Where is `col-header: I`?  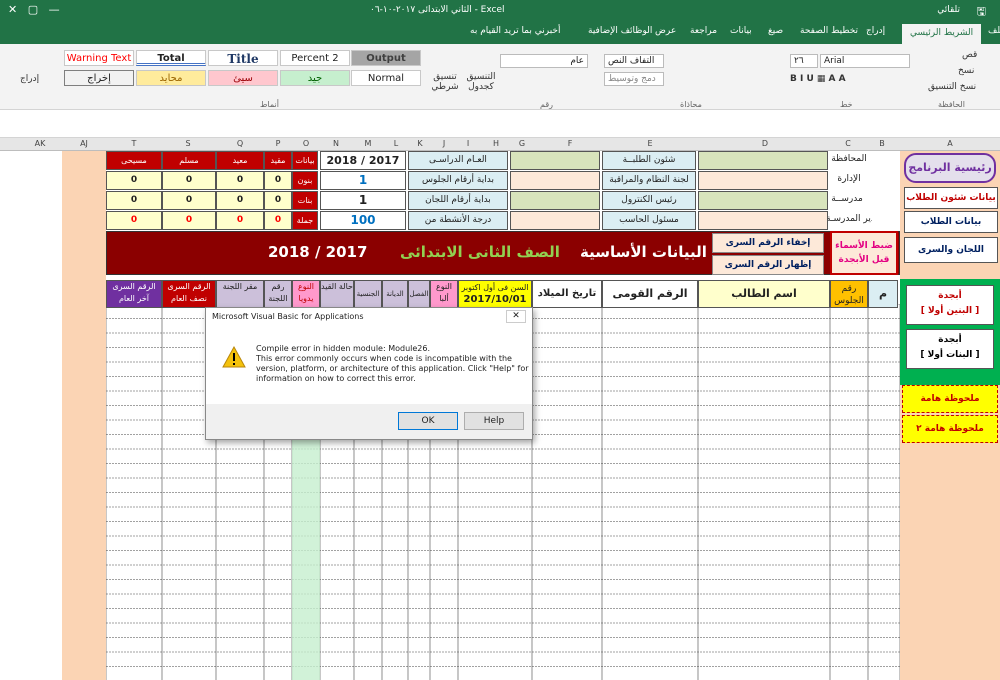 col-header: I is located at coordinates (468, 143).